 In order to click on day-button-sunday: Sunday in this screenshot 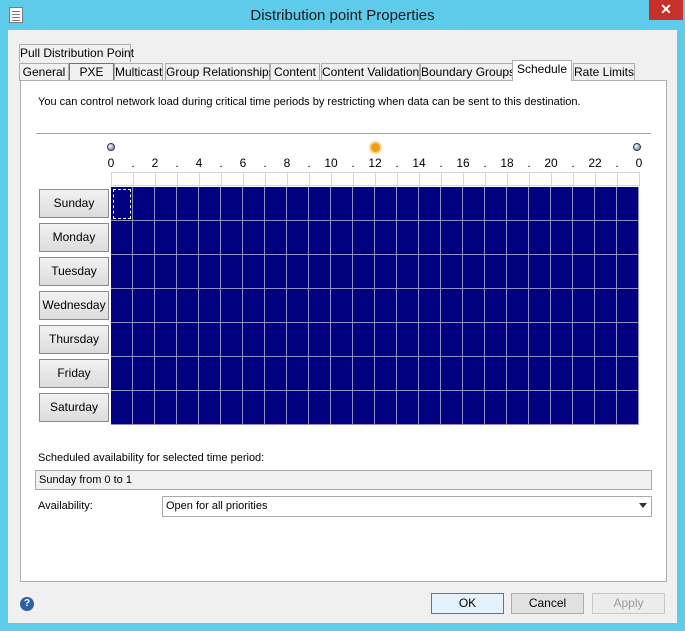, I will do `click(74, 203)`.